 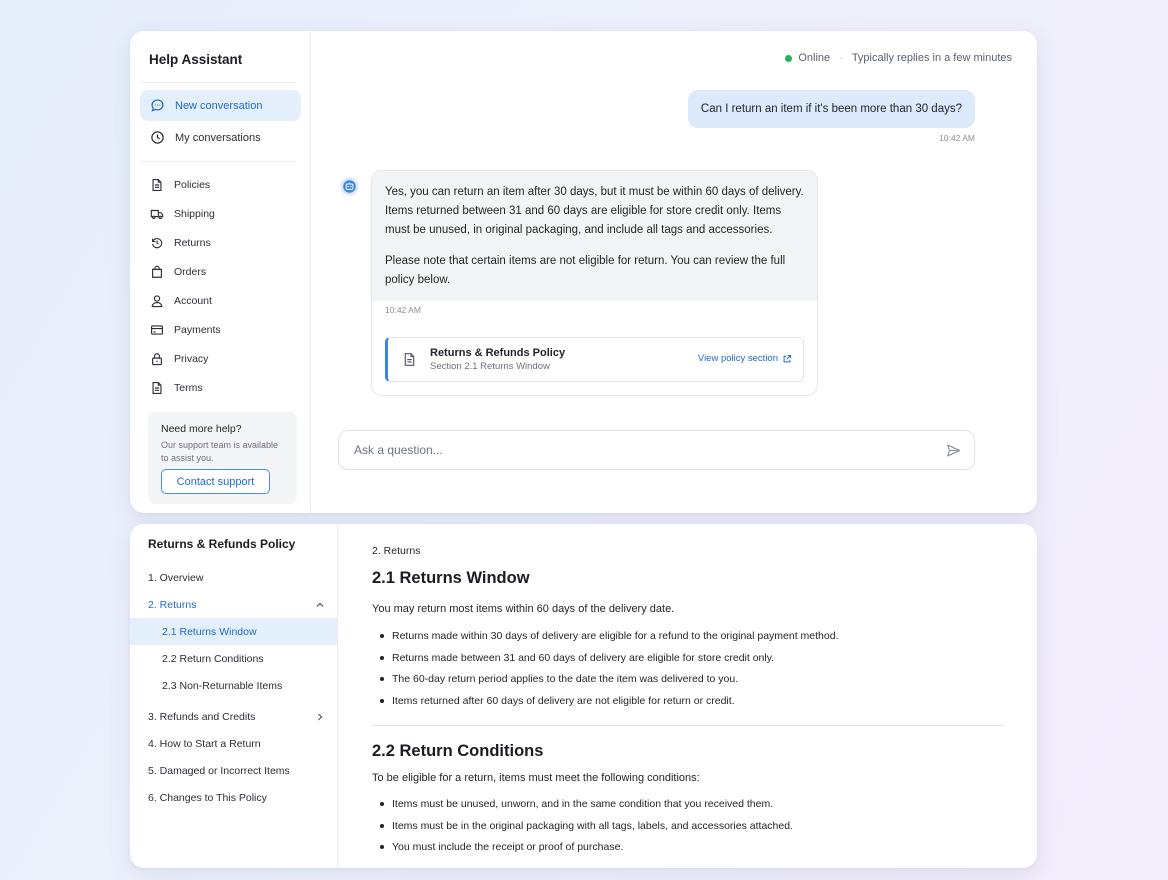 What do you see at coordinates (215, 481) in the screenshot?
I see `contact-support-button: Contact support` at bounding box center [215, 481].